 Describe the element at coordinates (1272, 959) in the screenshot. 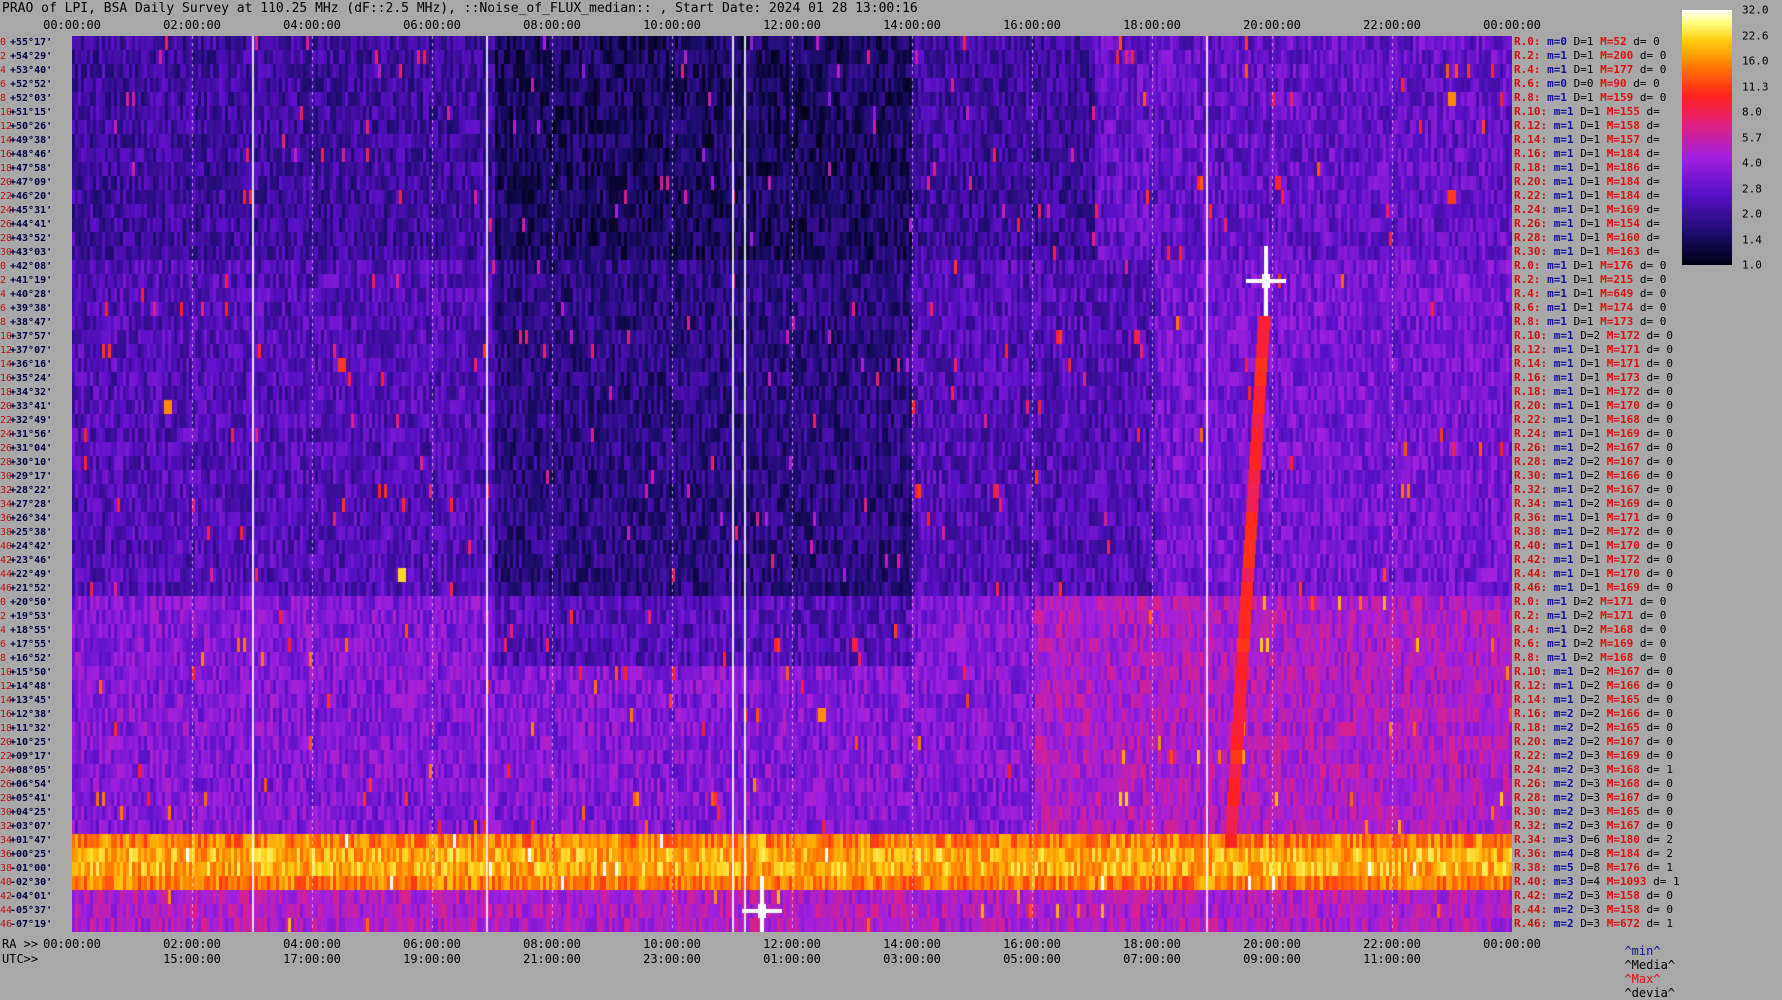

I see `utc-tick-label: 09:00:00` at that location.